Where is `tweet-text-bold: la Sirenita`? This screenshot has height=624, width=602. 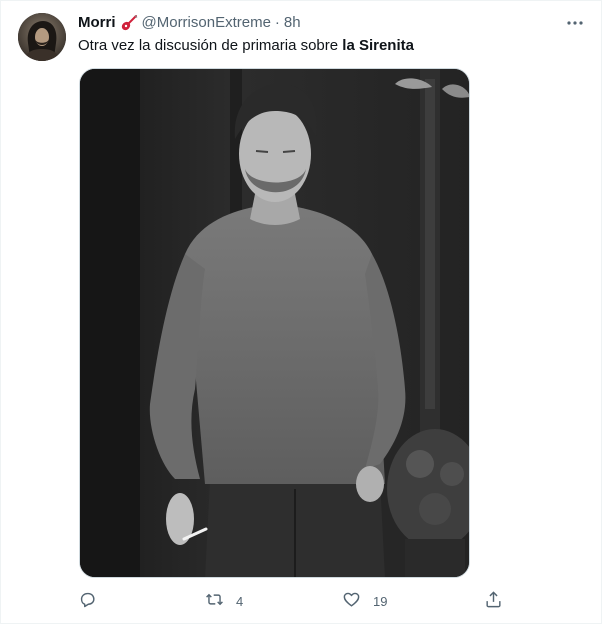 tweet-text-bold: la Sirenita is located at coordinates (378, 45).